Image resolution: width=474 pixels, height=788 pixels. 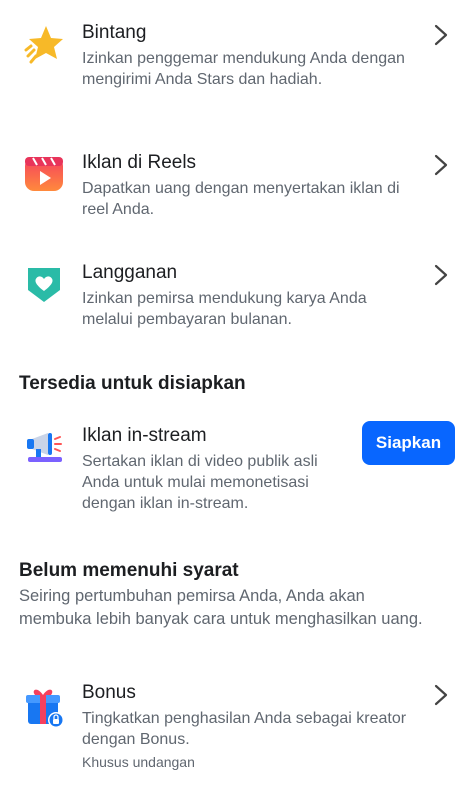 I want to click on setup-button: Siapkan, so click(x=408, y=443).